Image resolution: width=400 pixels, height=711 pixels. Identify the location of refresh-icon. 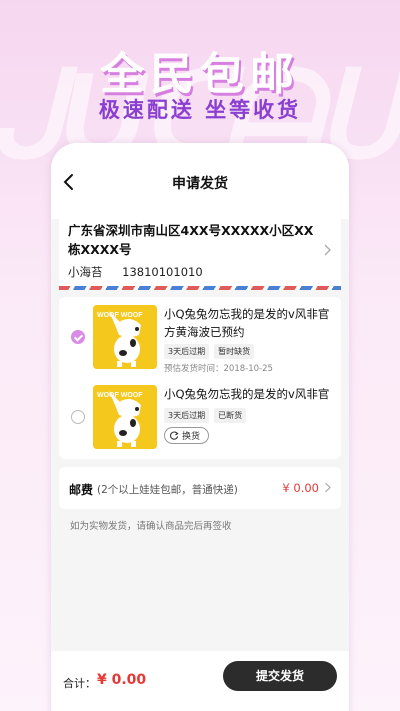
(174, 435).